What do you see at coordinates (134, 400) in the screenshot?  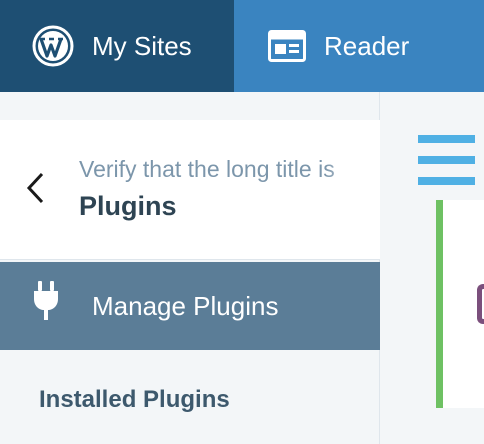 I see `installed-plugins-item: Installed Plugins` at bounding box center [134, 400].